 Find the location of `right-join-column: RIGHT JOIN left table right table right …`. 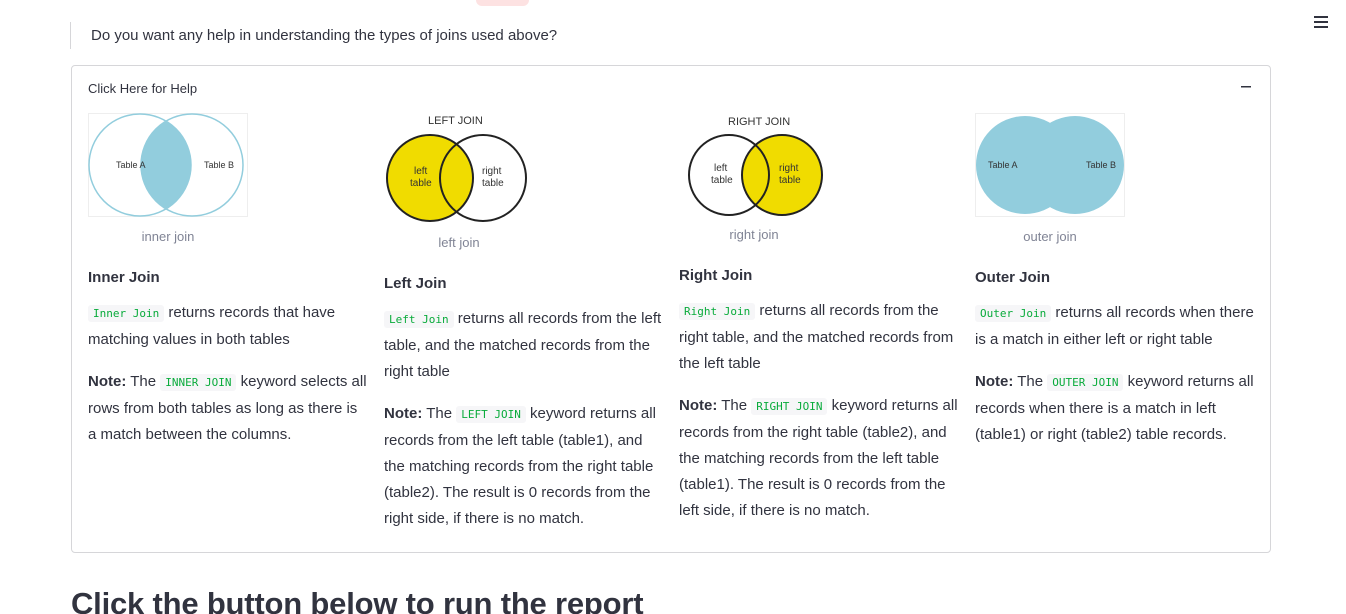

right-join-column: RIGHT JOIN left table right table right … is located at coordinates (819, 318).